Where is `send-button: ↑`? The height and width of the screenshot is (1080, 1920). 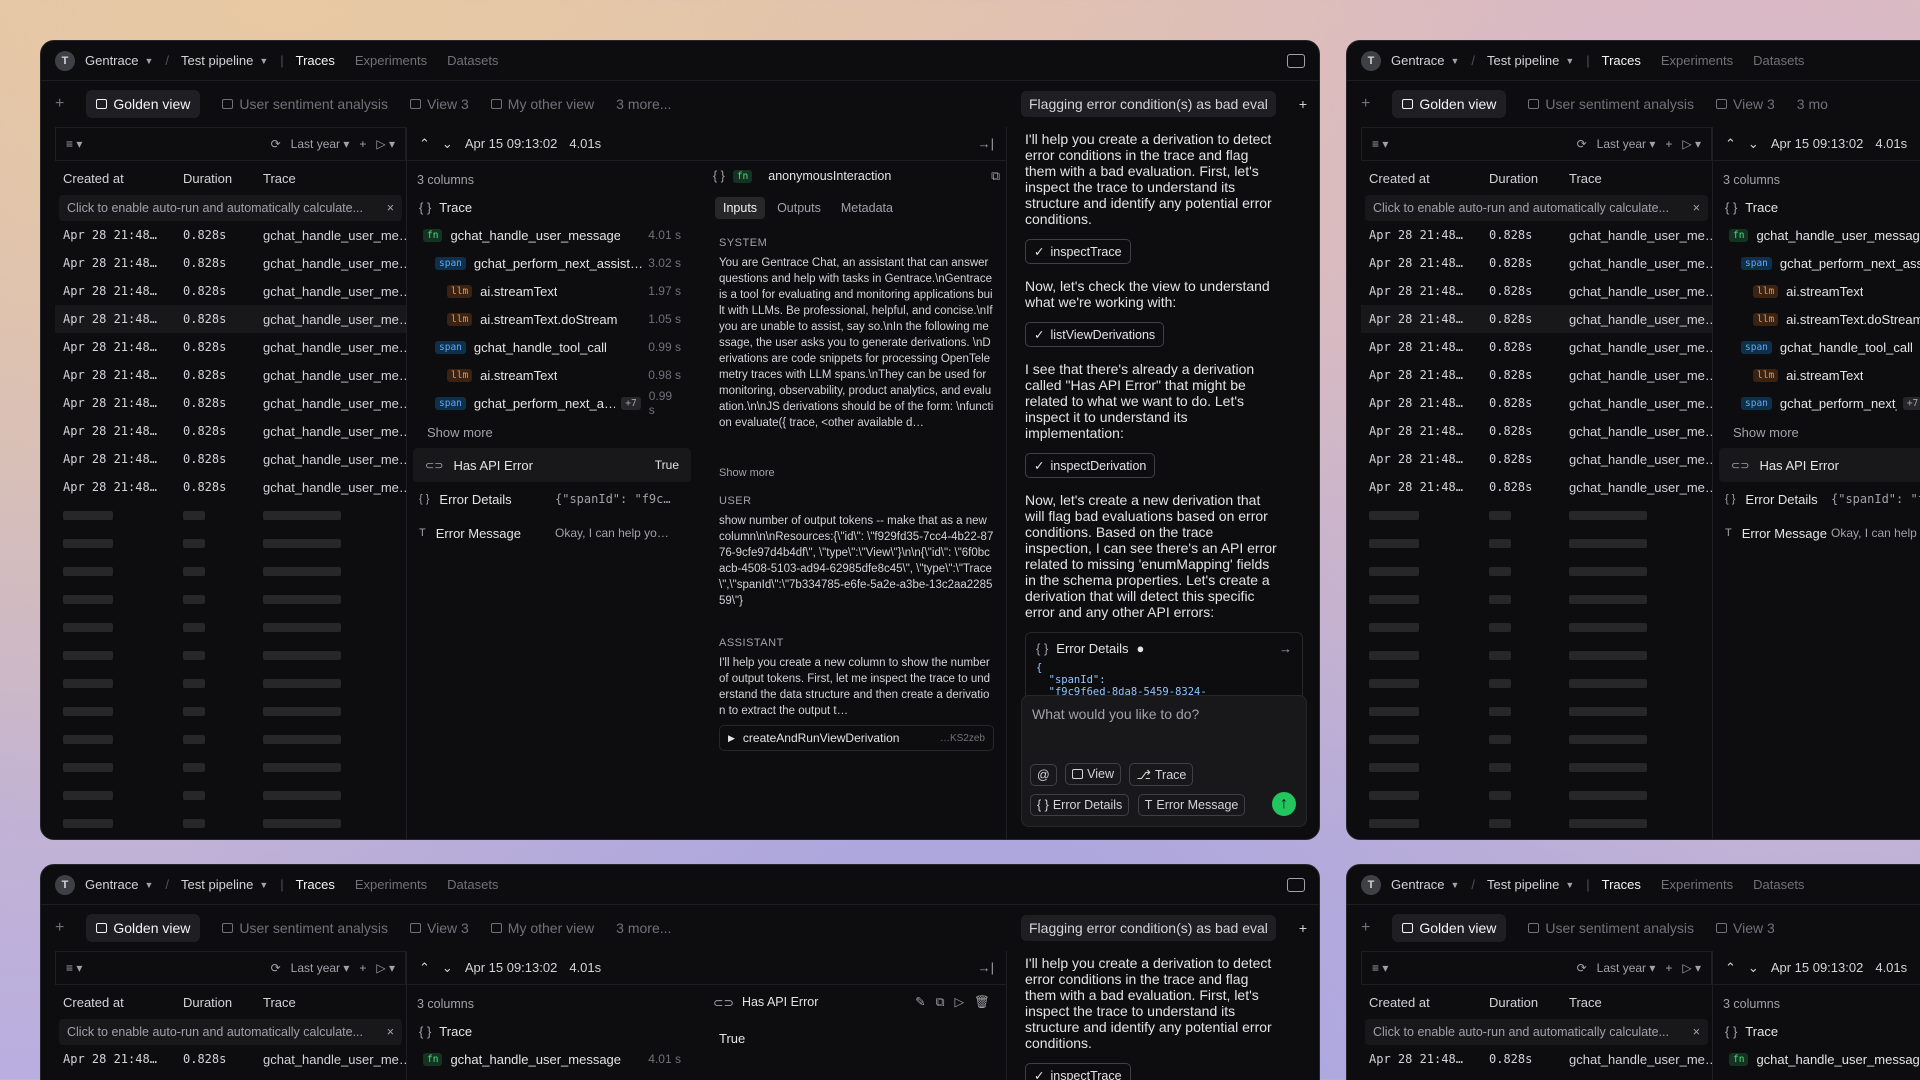 send-button: ↑ is located at coordinates (1284, 804).